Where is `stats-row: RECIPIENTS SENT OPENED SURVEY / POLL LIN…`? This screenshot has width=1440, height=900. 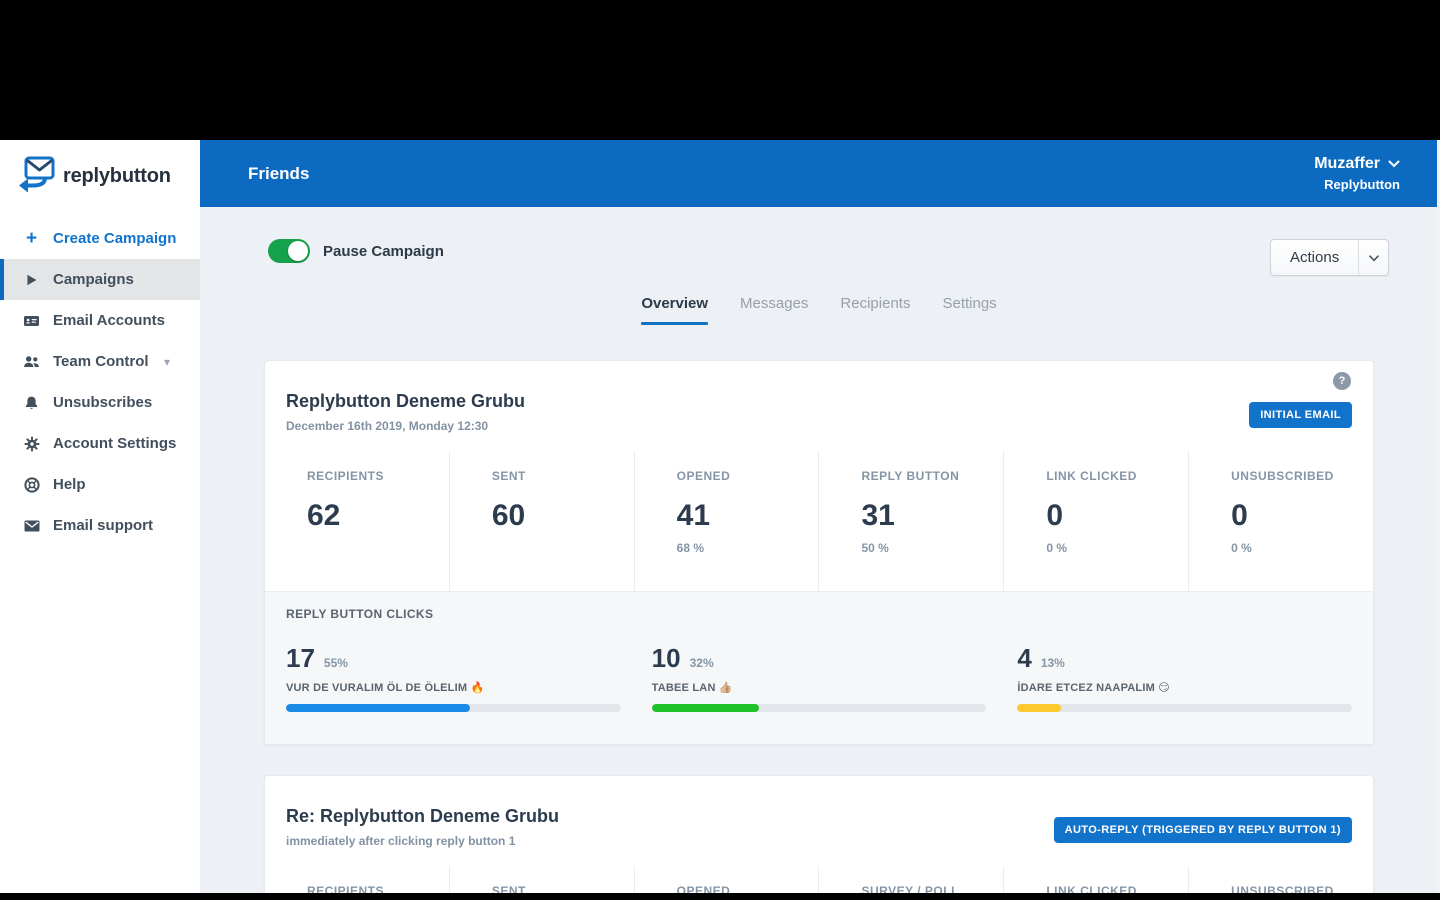 stats-row: RECIPIENTS SENT OPENED SURVEY / POLL LIN… is located at coordinates (819, 879).